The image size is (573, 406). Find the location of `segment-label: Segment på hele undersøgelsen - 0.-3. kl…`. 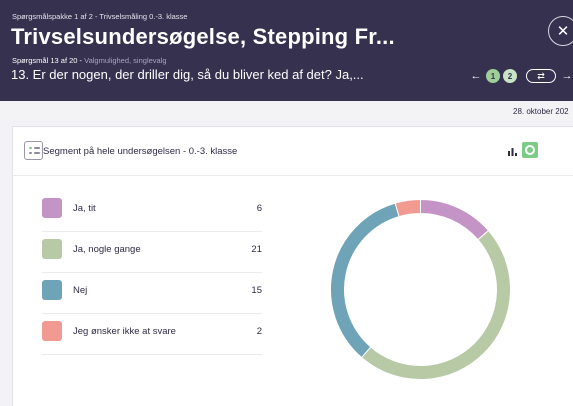

segment-label: Segment på hele undersøgelsen - 0.-3. kl… is located at coordinates (140, 151).